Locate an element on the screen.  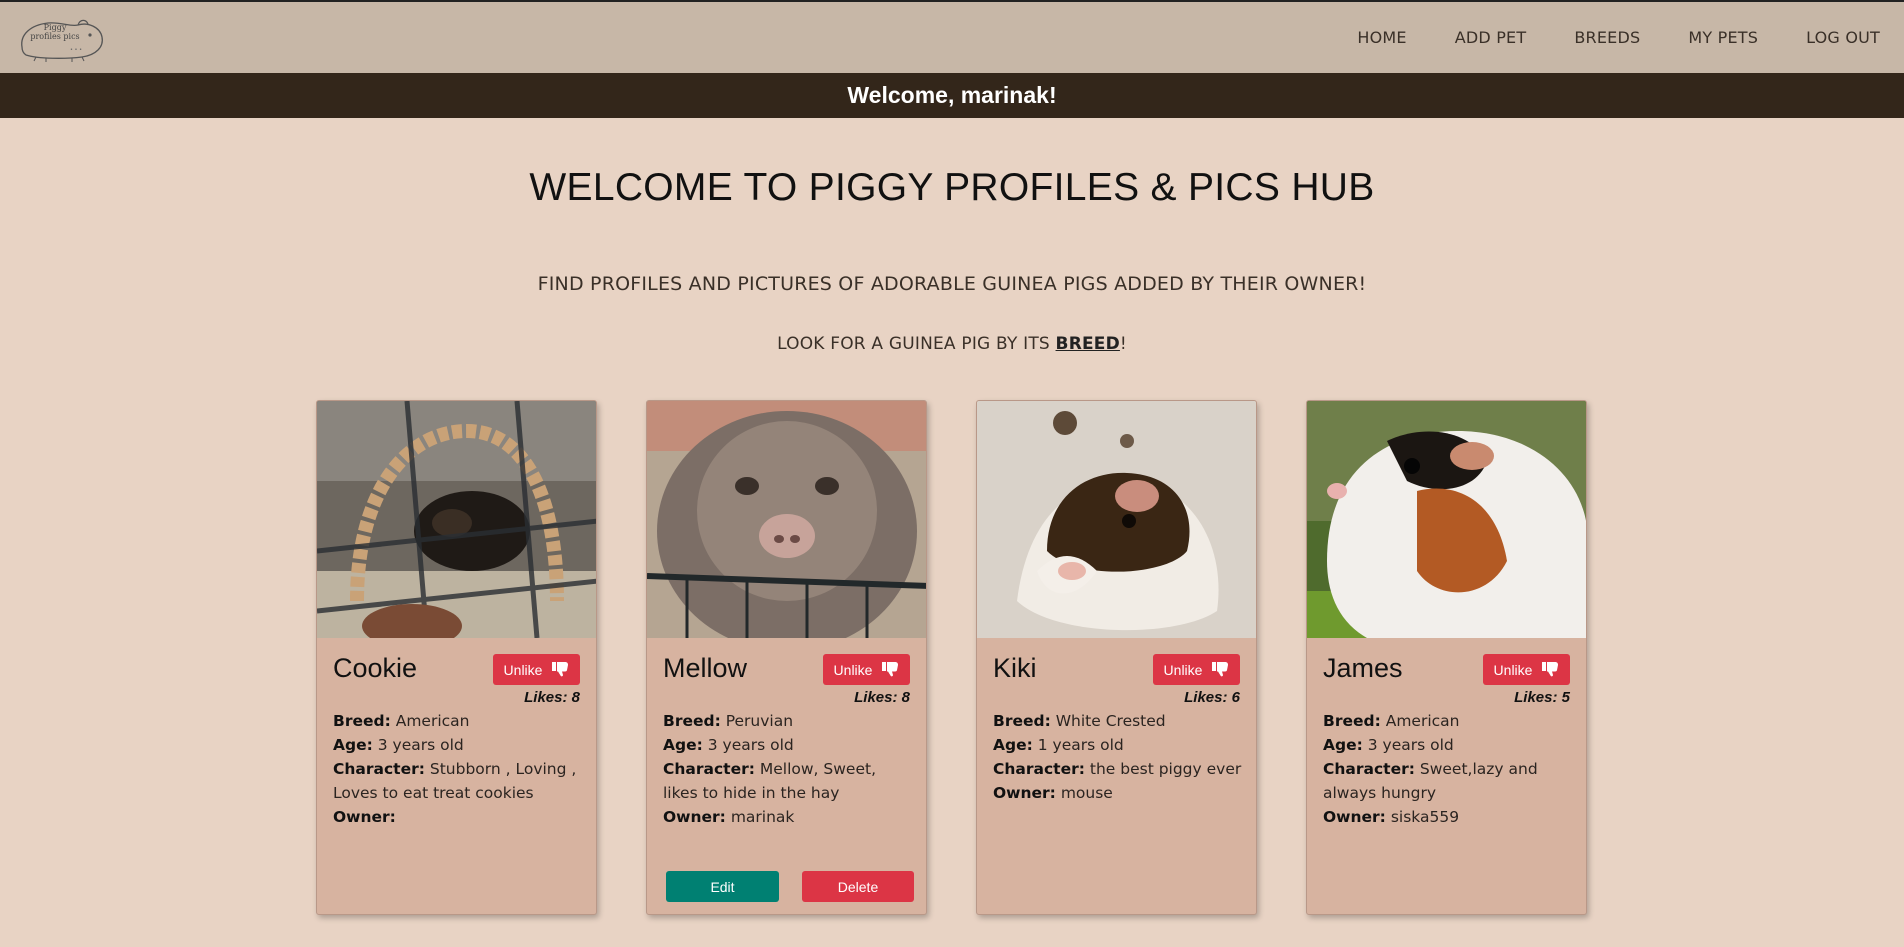
edit-button: Edit is located at coordinates (722, 886).